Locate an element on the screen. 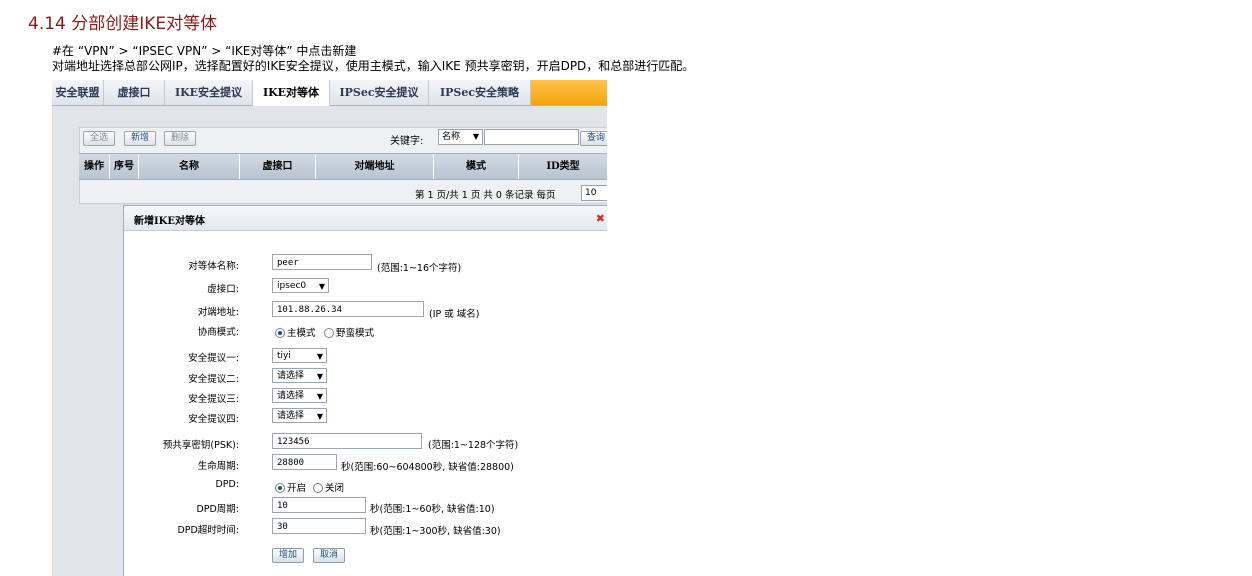  psk-label: 预共享密钥(PSK): is located at coordinates (200, 445).